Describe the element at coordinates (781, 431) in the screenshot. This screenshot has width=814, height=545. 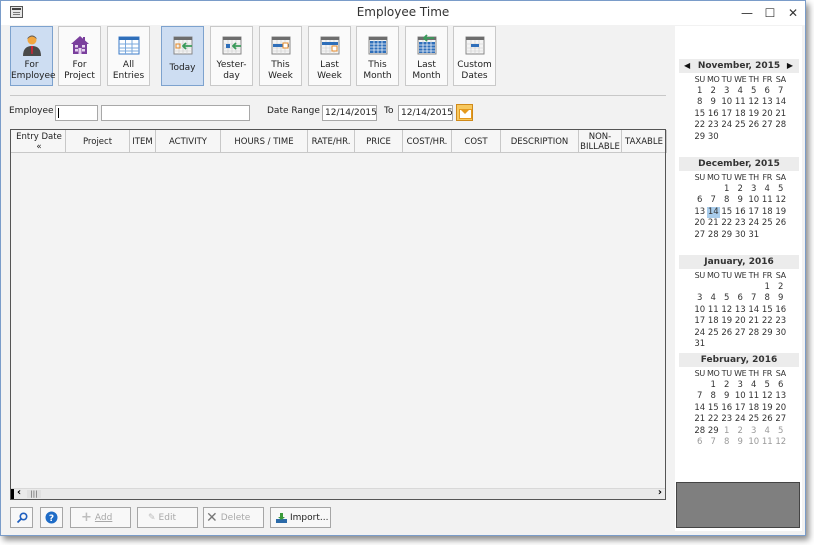
I see `calendar-day-next-month: 5` at that location.